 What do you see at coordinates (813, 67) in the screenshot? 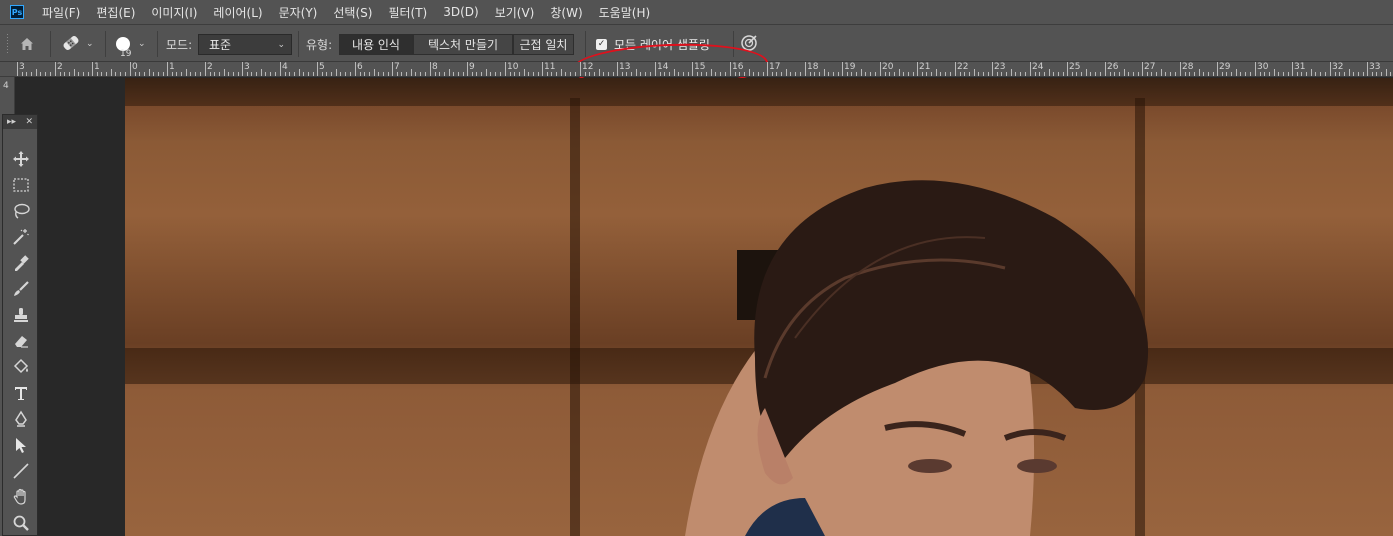
I see `ruler-label: 18` at bounding box center [813, 67].